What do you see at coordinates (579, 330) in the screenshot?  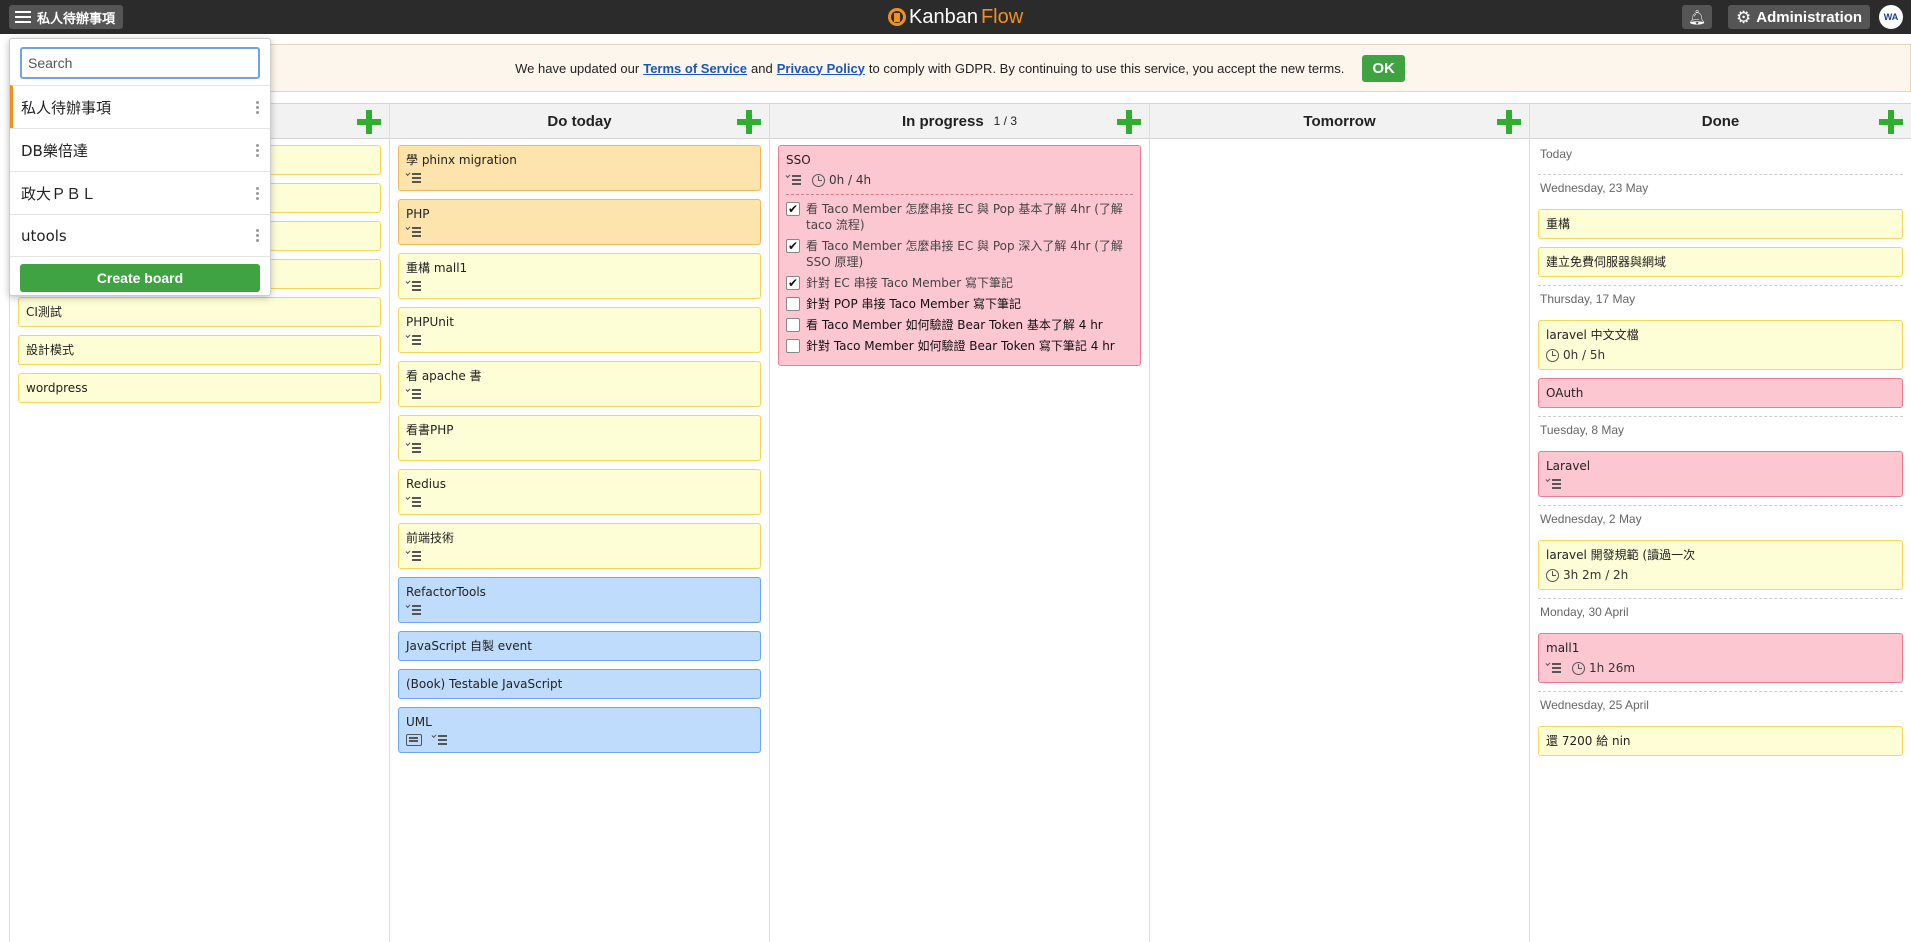 I see `task-card: PHPUnit` at bounding box center [579, 330].